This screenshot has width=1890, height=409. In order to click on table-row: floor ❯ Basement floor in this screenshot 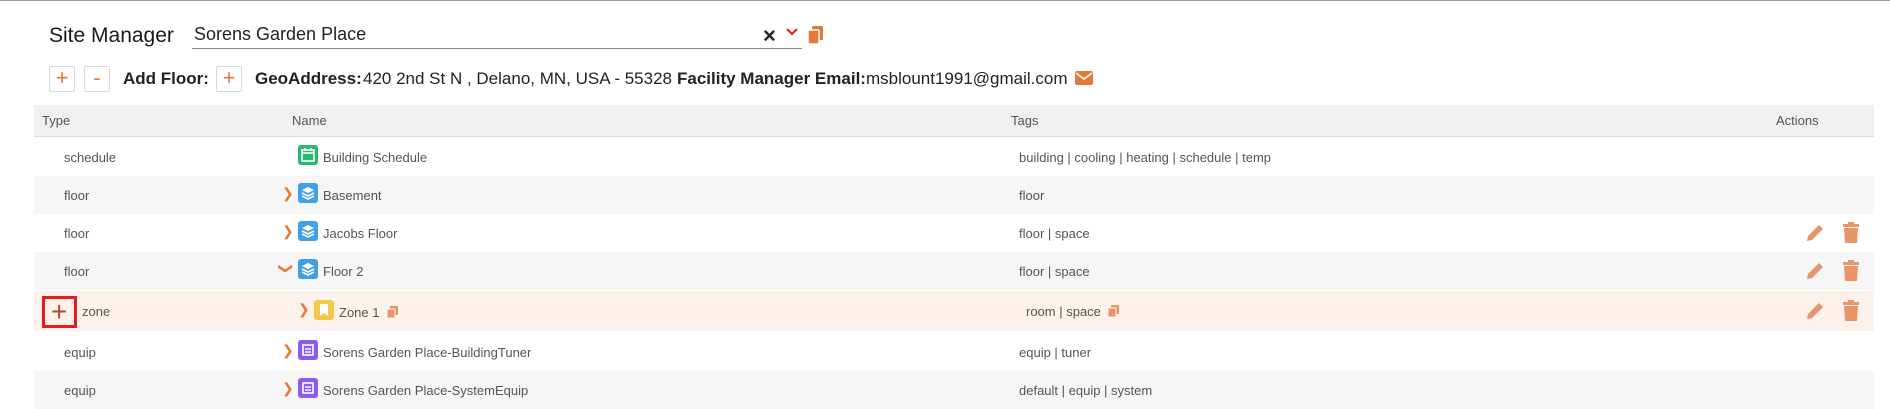, I will do `click(954, 195)`.